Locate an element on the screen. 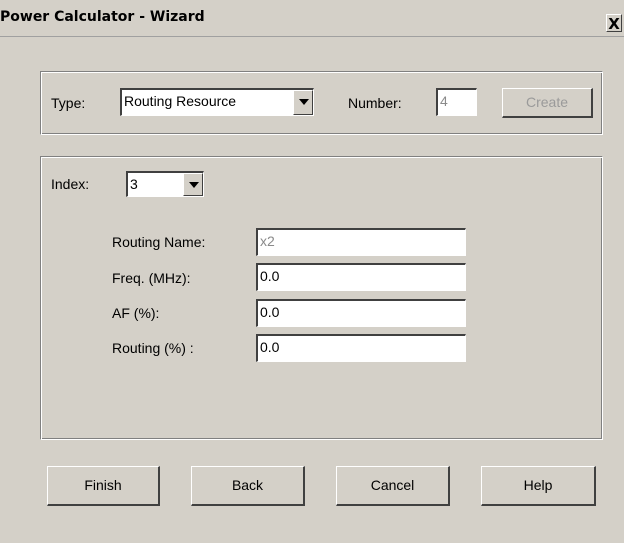  type-combobox-value: Routing Resource is located at coordinates (180, 101).